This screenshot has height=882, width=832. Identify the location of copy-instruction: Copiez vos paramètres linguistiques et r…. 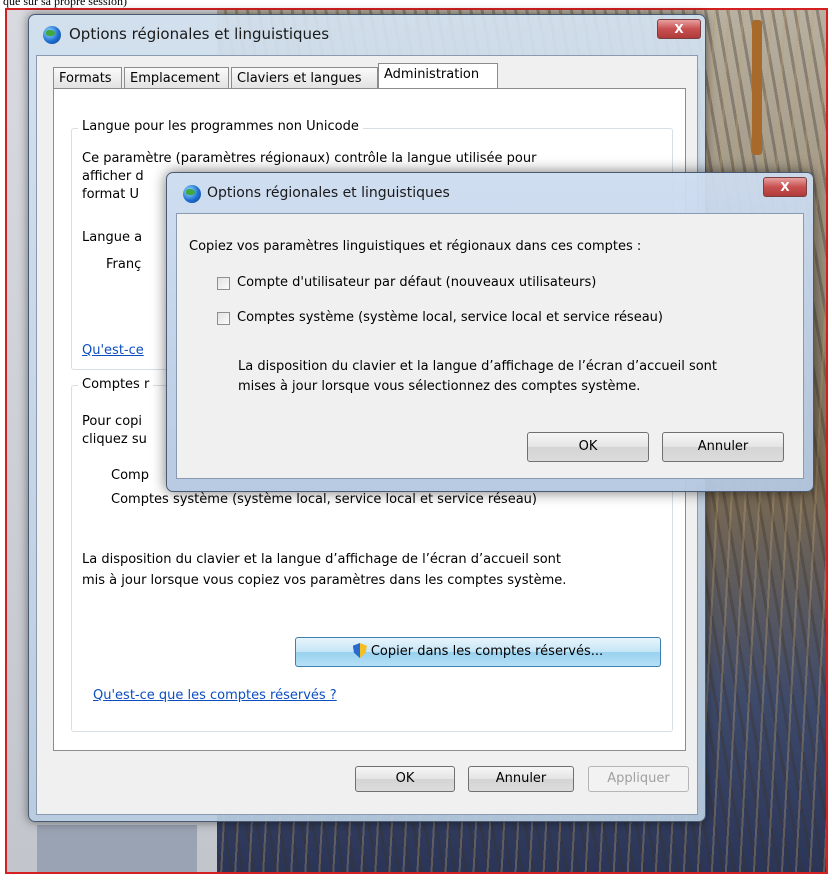
(415, 246).